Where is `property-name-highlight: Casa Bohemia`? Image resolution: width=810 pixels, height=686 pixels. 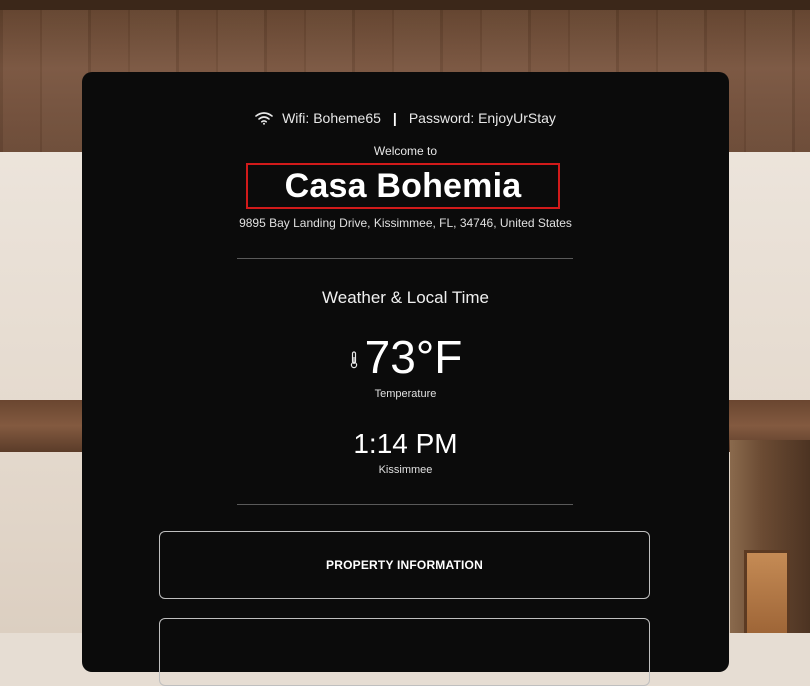 property-name-highlight: Casa Bohemia is located at coordinates (403, 186).